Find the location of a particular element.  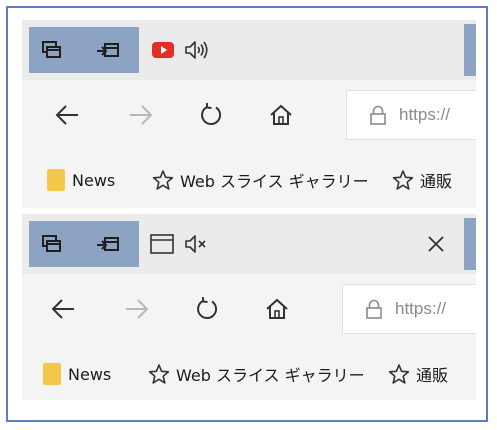

tab-favicon is located at coordinates (162, 244).